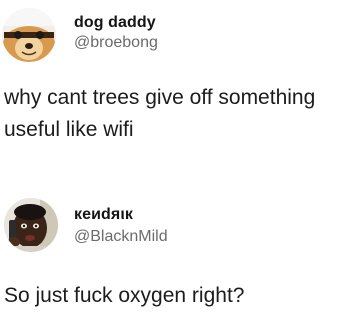 This screenshot has height=320, width=360. I want to click on display-name: кеиdяιк, so click(103, 215).